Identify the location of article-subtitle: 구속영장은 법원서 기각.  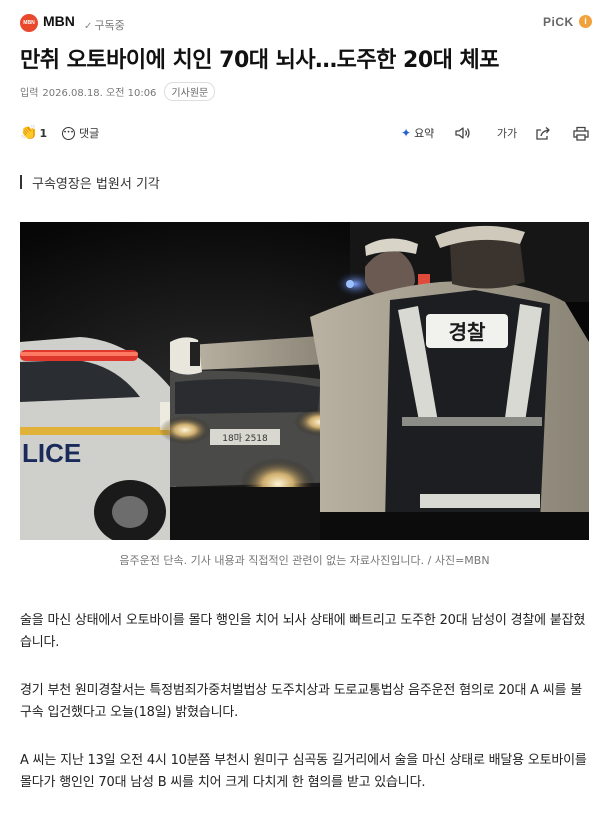
(90, 182).